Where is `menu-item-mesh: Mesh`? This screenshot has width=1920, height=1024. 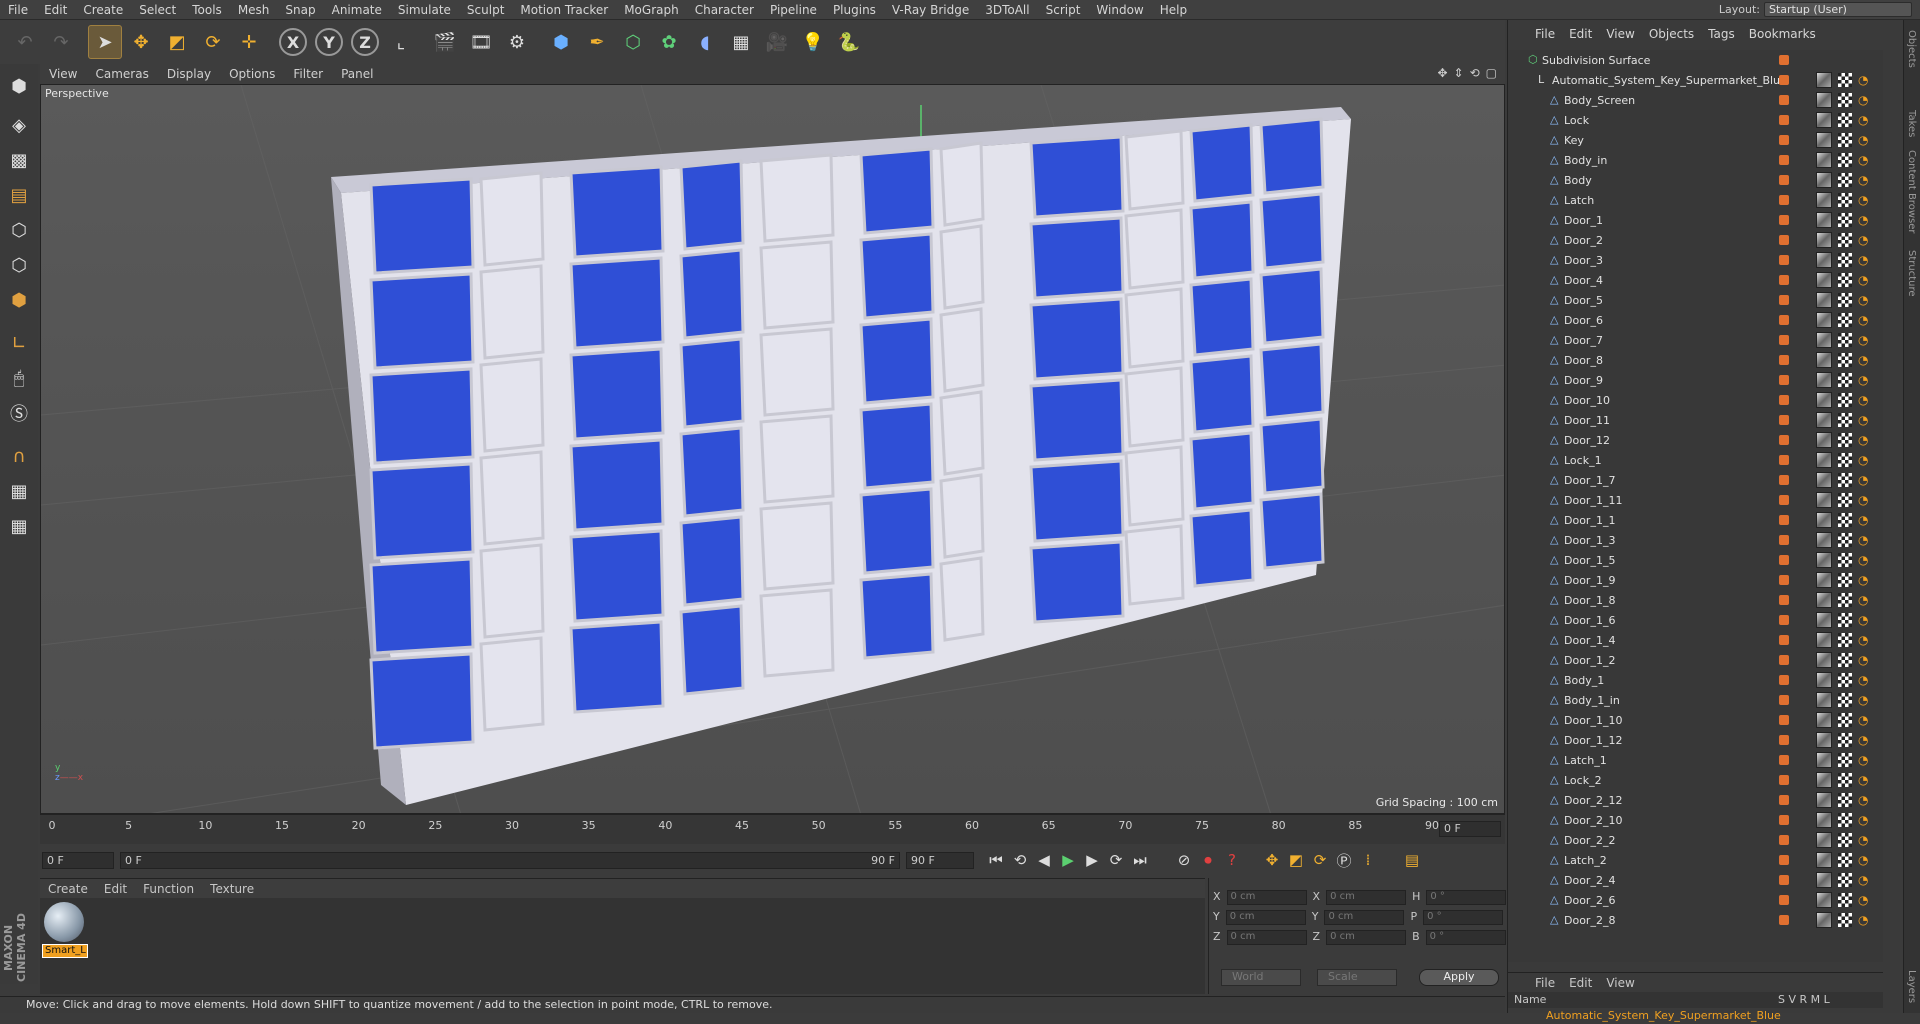
menu-item-mesh: Mesh is located at coordinates (254, 10).